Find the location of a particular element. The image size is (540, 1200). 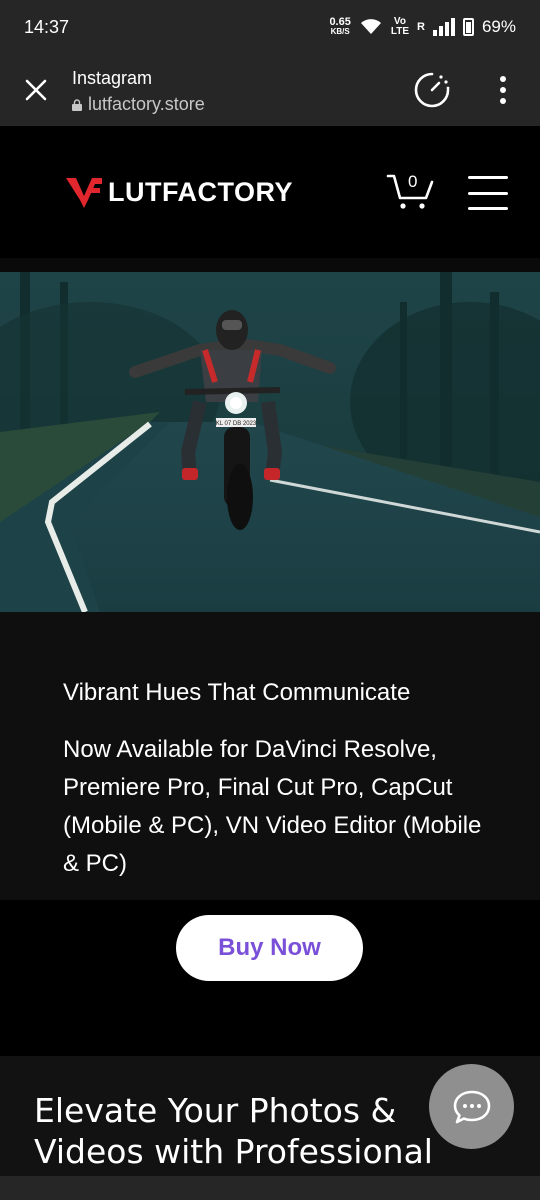

chat-icon is located at coordinates (471, 1106).